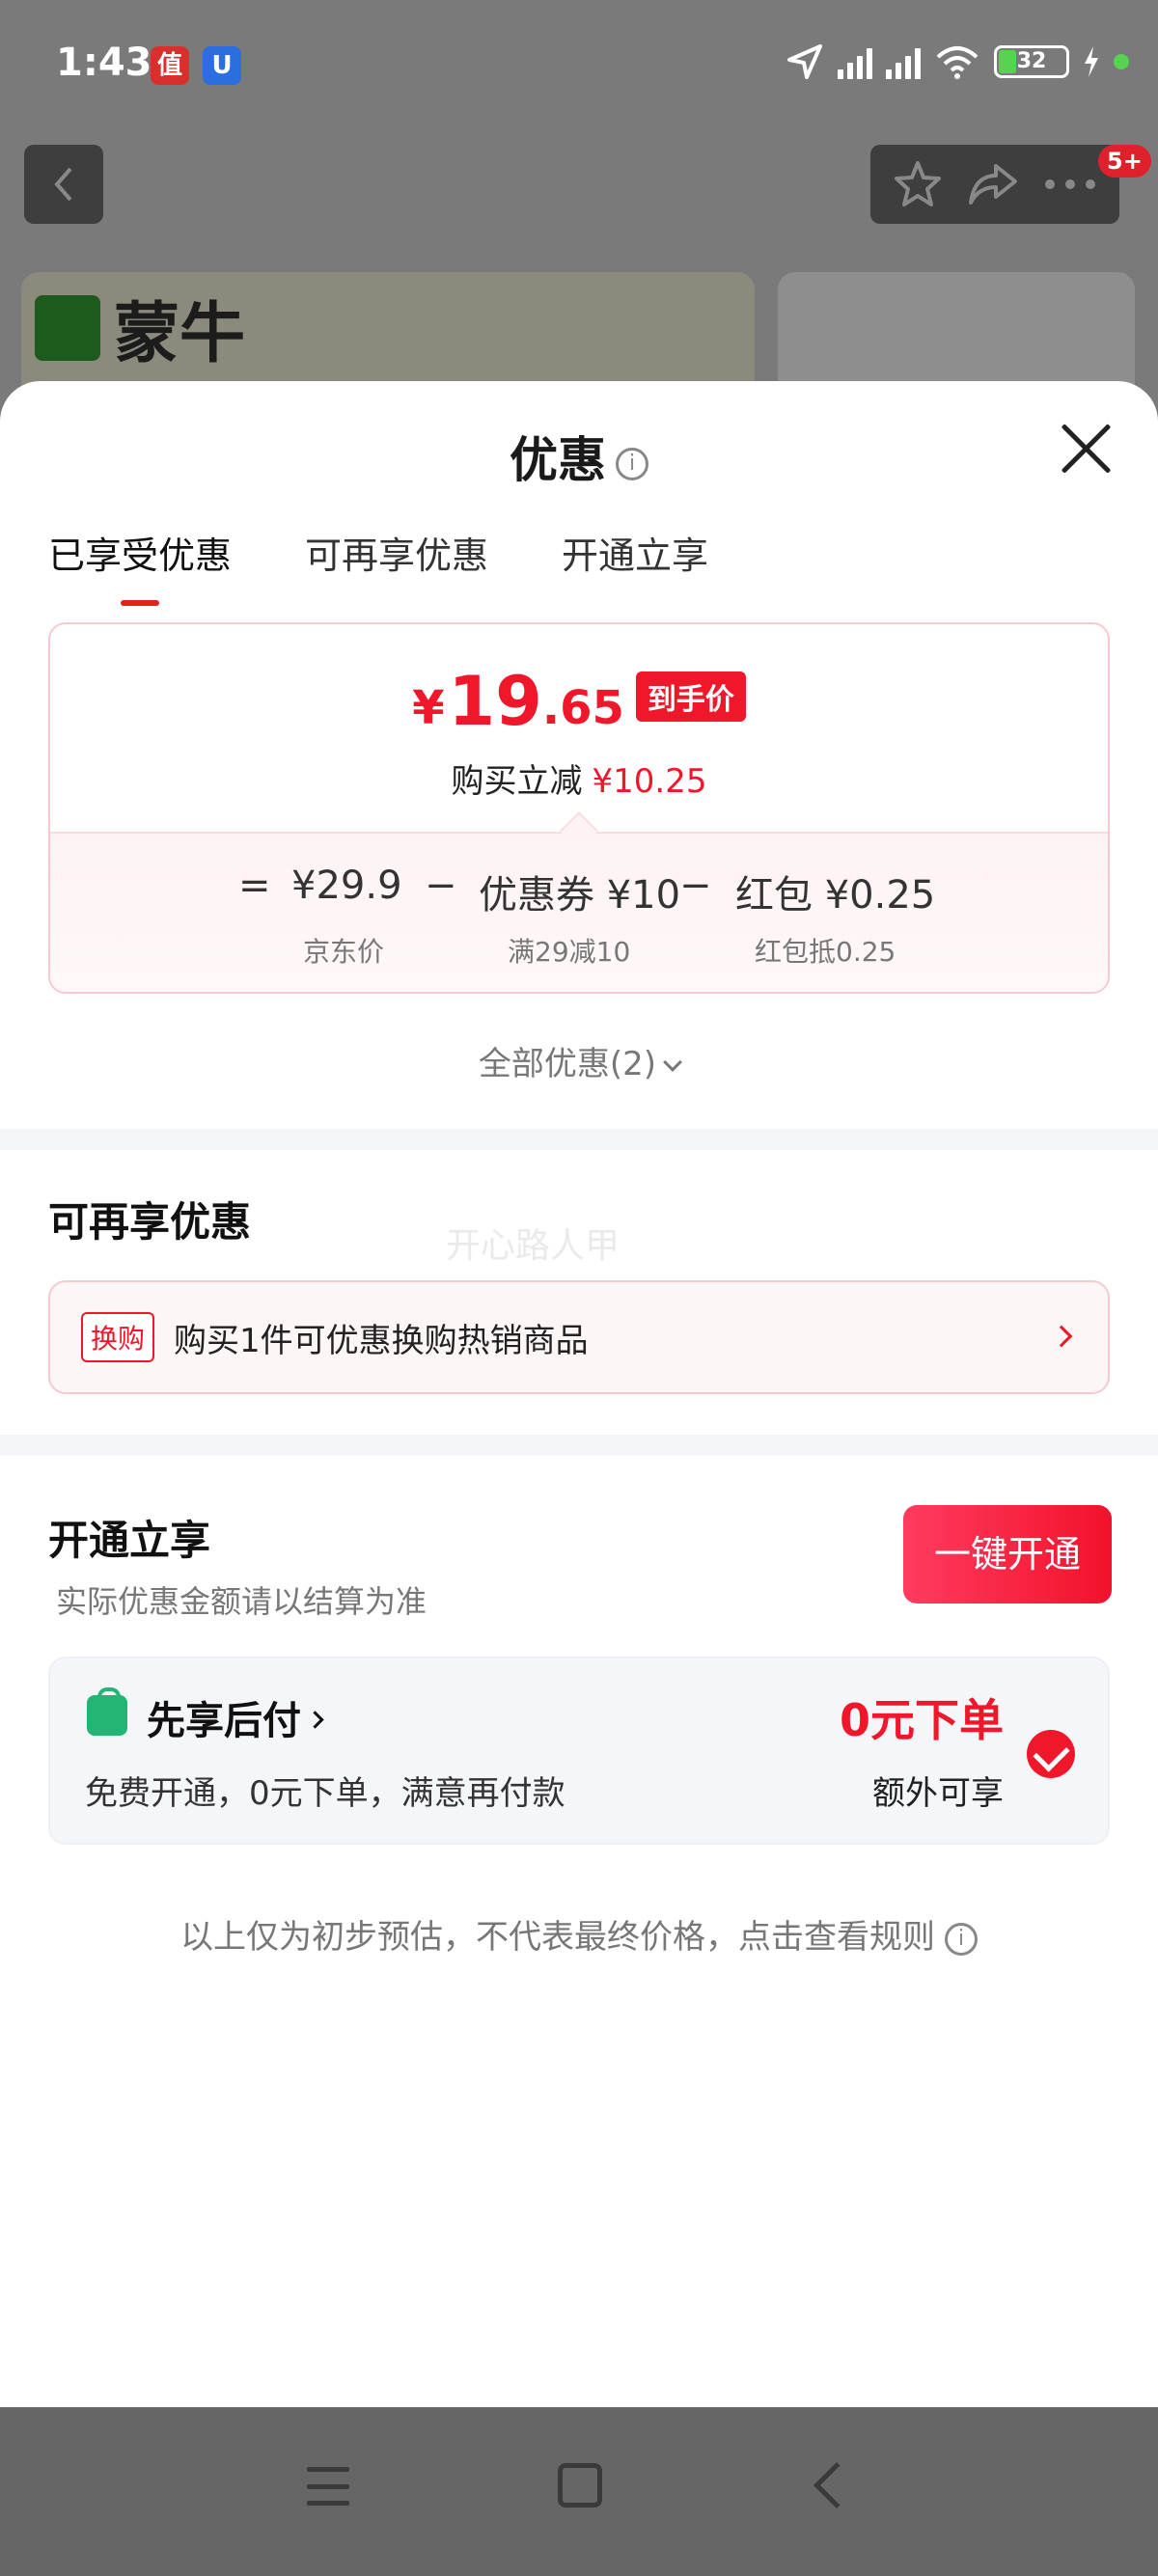  I want to click on tabs: 已享受优惠 可再享优惠 开通立享, so click(378, 566).